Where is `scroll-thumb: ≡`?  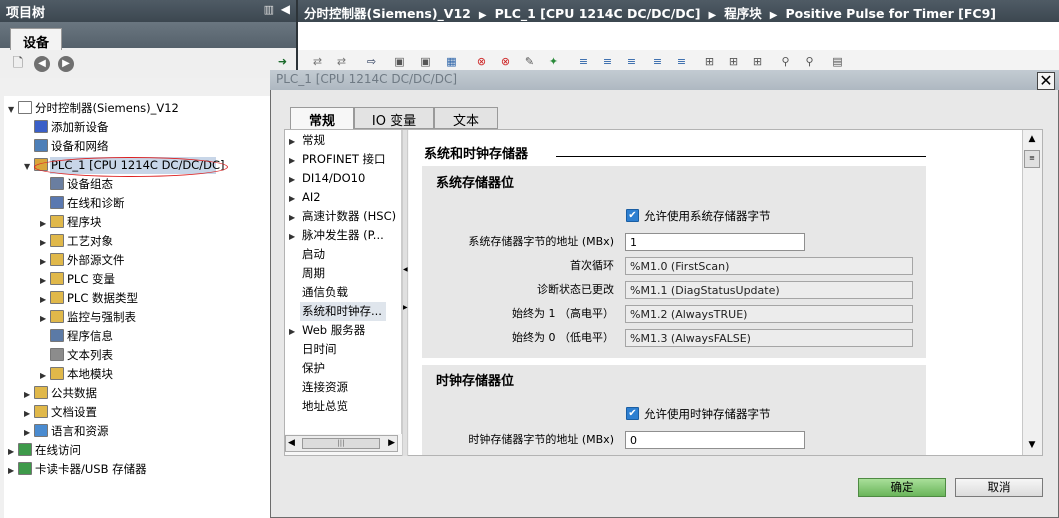
scroll-thumb: ≡ is located at coordinates (1032, 159).